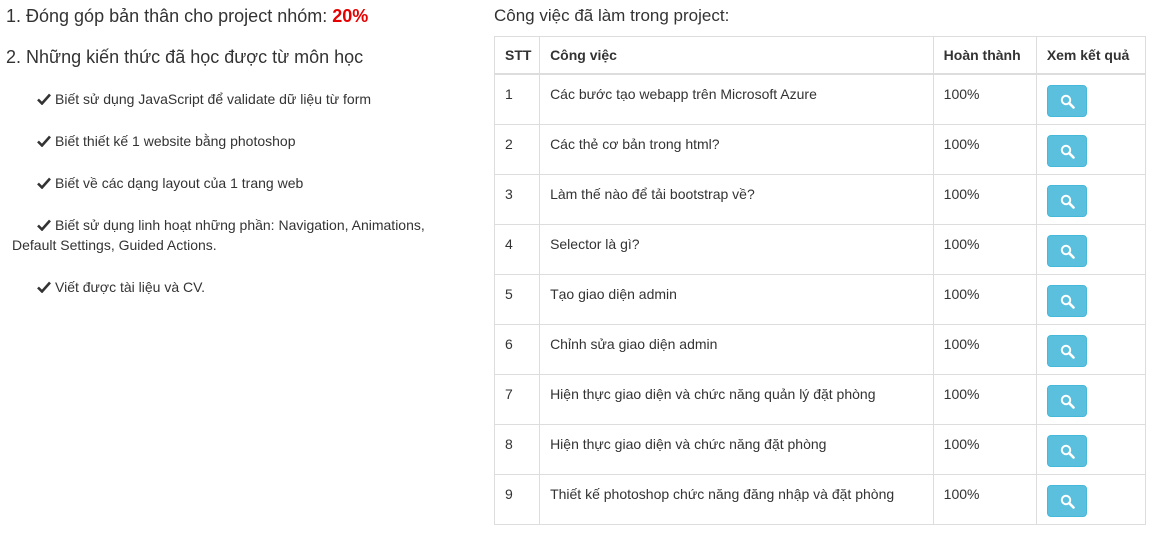 The width and height of the screenshot is (1167, 540). What do you see at coordinates (517, 399) in the screenshot?
I see `row-stt: 7` at bounding box center [517, 399].